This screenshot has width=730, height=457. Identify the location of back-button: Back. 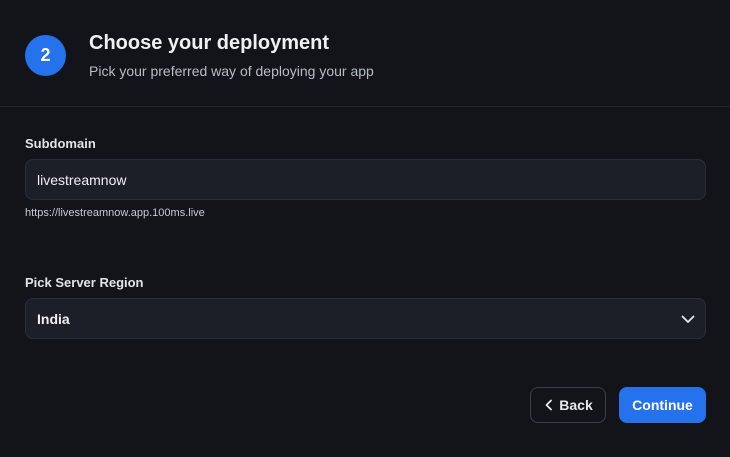
(568, 405).